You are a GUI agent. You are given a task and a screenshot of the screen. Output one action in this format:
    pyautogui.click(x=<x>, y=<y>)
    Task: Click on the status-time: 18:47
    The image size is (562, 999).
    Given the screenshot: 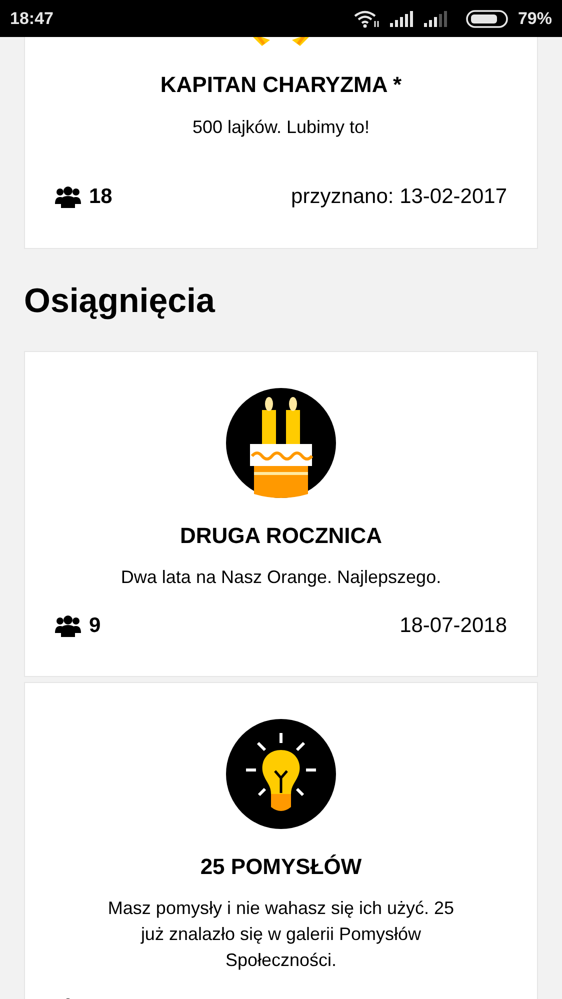 What is the action you would take?
    pyautogui.click(x=32, y=19)
    